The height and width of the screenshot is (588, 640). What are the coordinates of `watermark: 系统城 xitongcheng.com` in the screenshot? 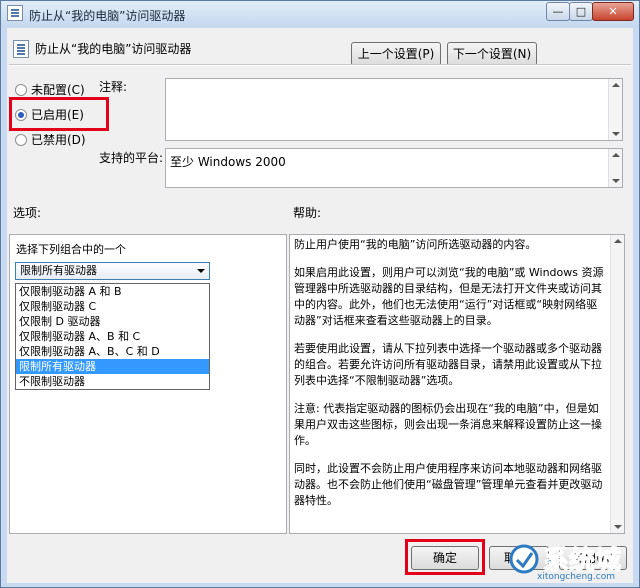 It's located at (570, 560).